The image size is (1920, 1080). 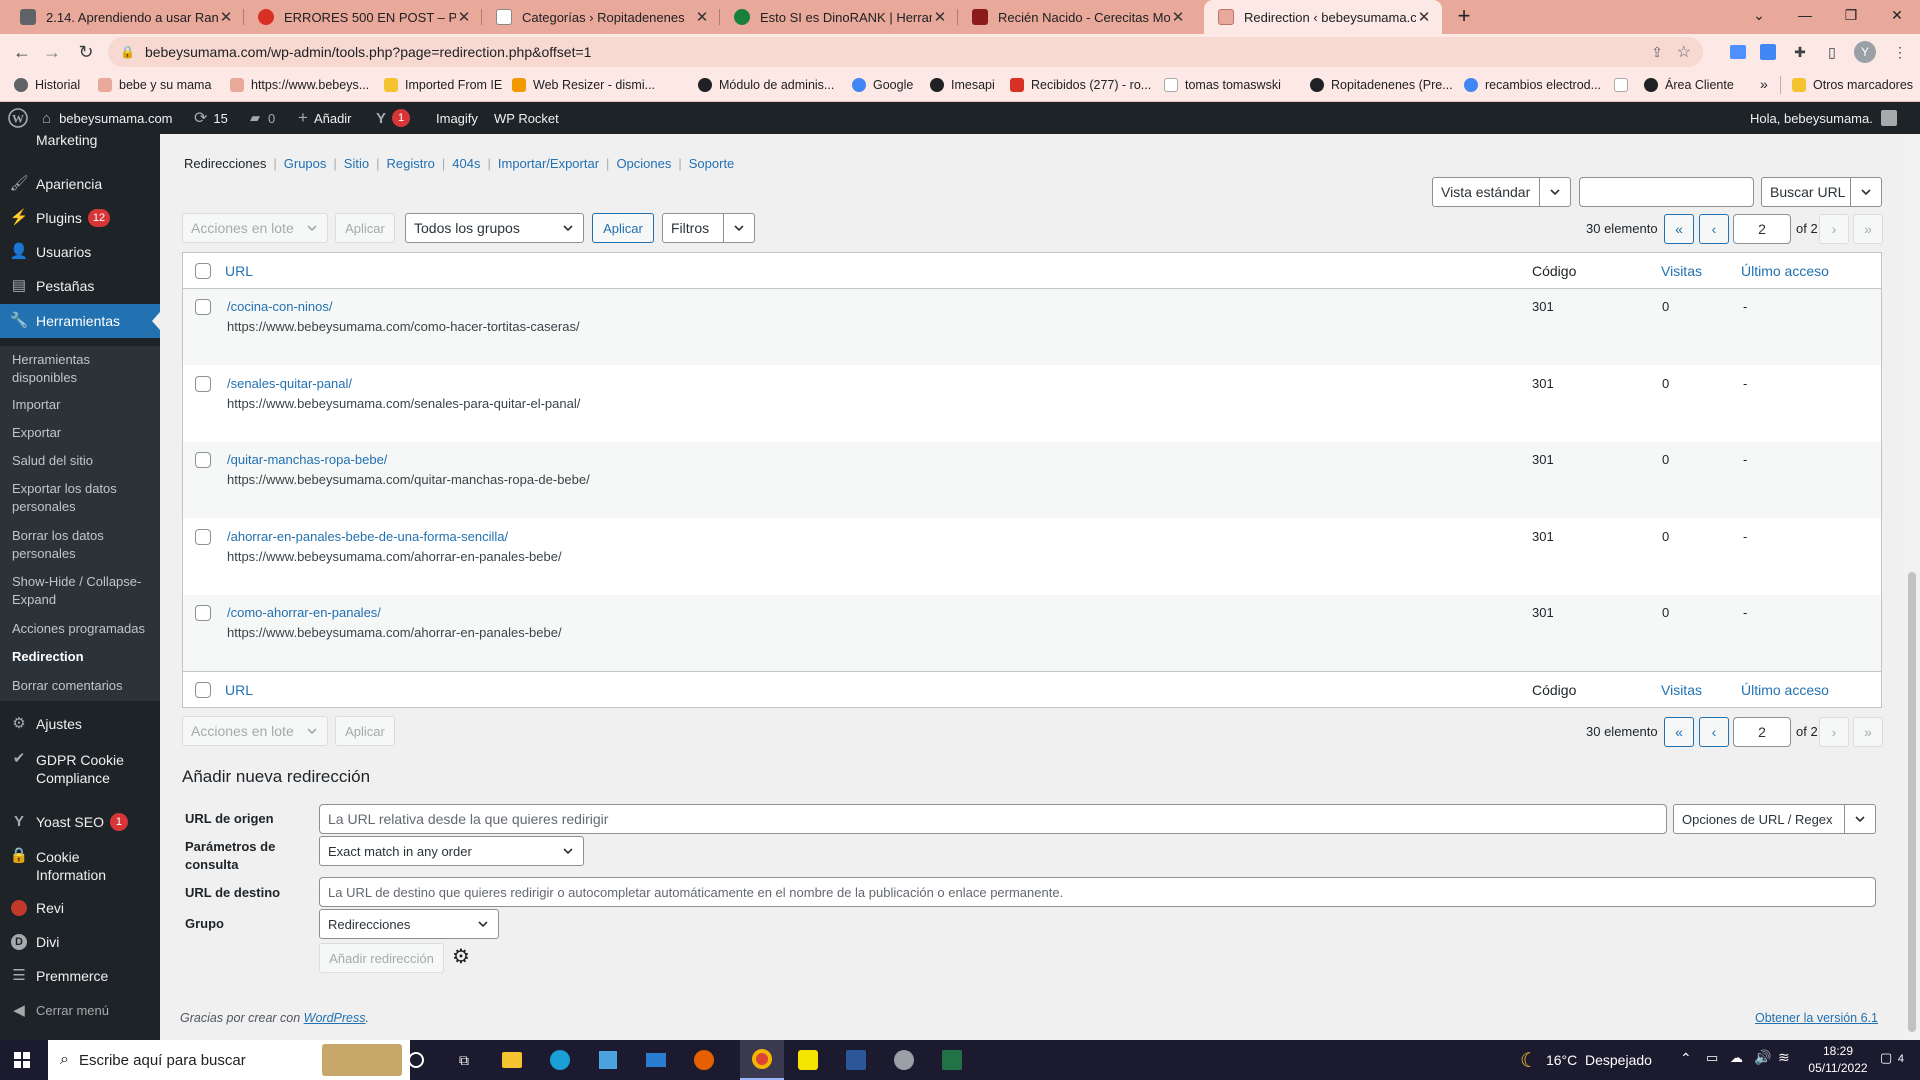 I want to click on excel-icon, so click(x=952, y=1060).